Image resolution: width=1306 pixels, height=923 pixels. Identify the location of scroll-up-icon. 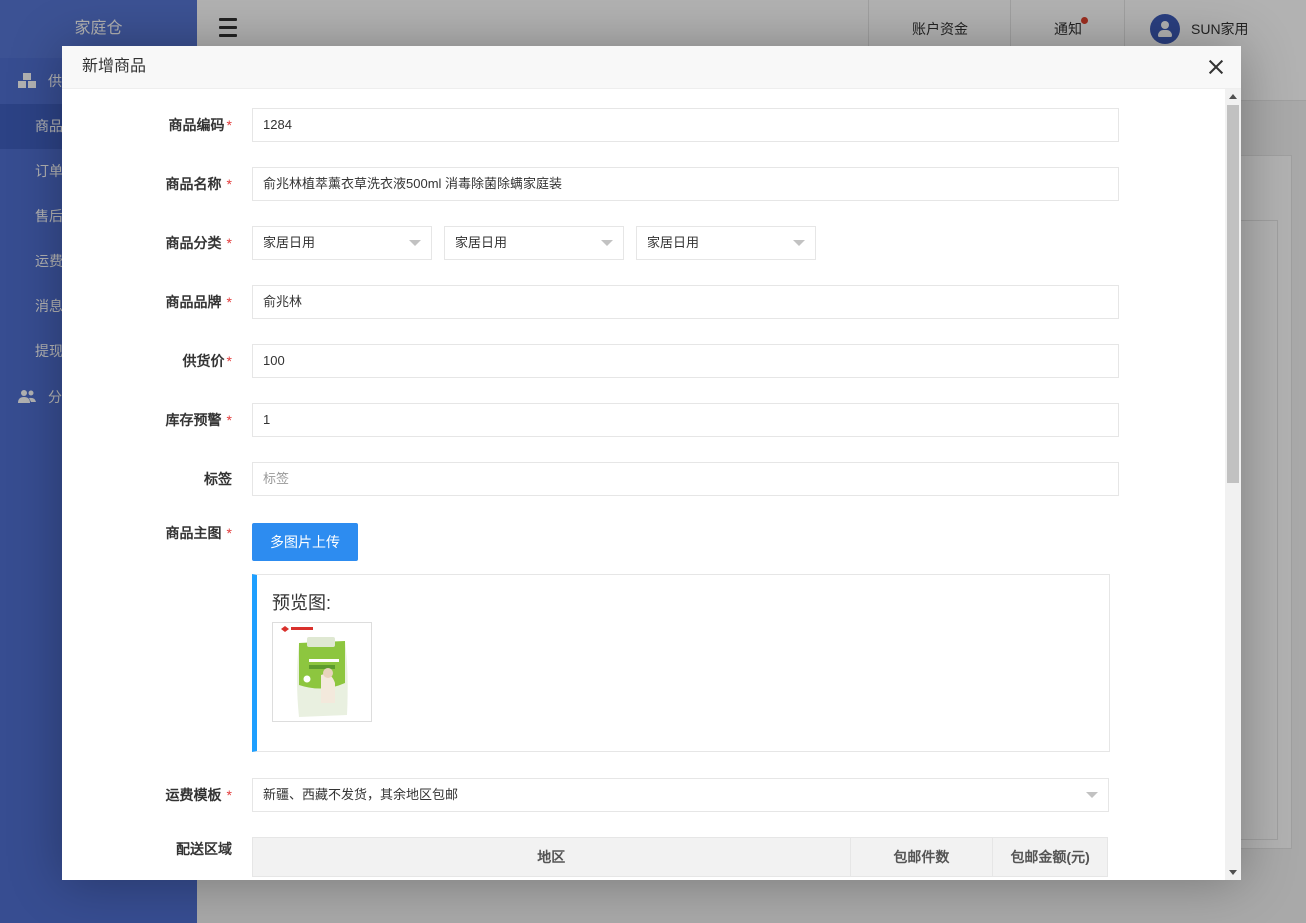
(1233, 96).